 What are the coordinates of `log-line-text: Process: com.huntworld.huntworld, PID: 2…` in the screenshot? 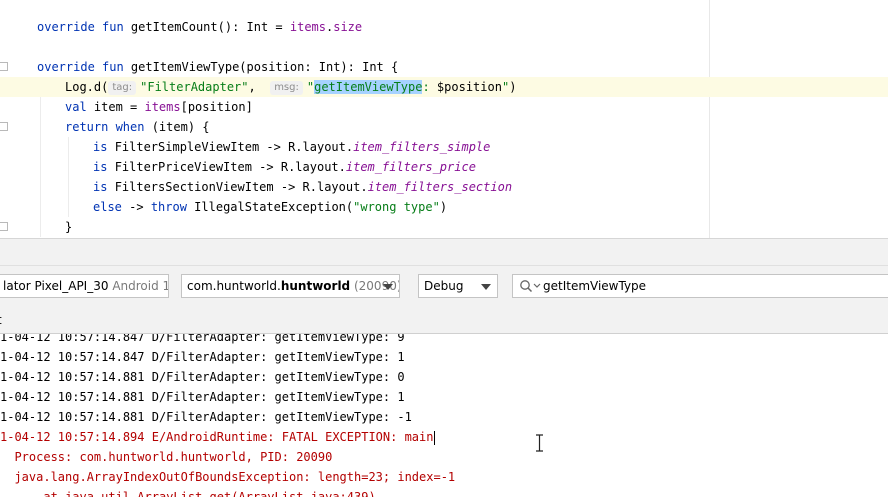 It's located at (166, 457).